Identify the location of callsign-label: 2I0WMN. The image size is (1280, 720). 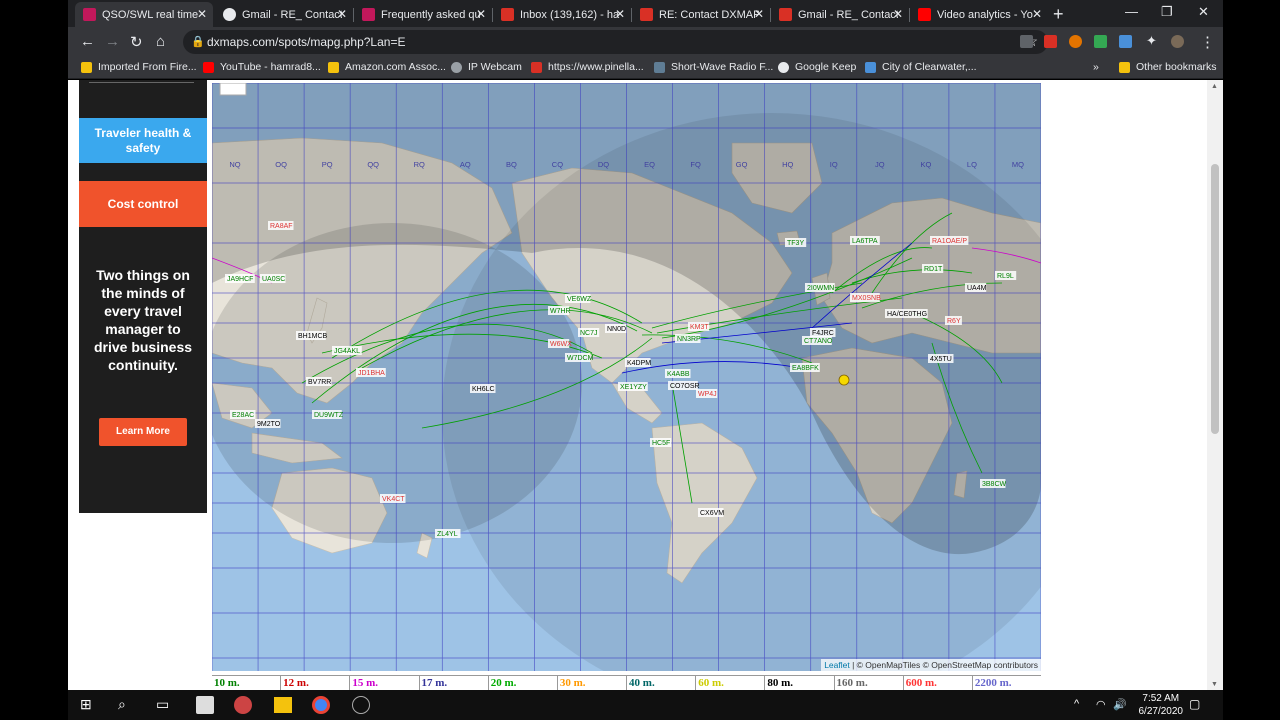
(820, 288).